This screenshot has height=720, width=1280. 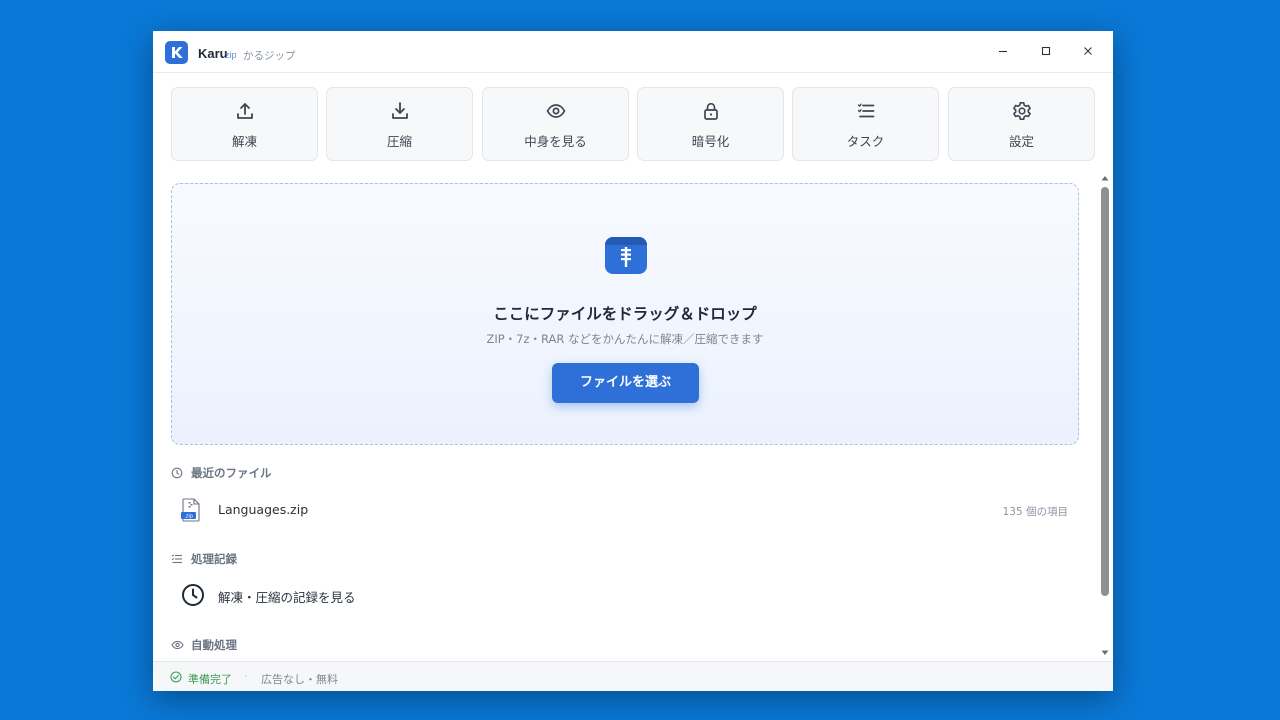 I want to click on scroll-up-icon, so click(x=1105, y=178).